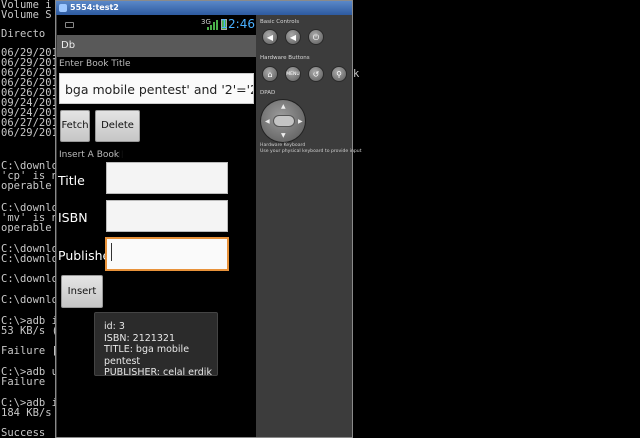 The image size is (640, 438). Describe the element at coordinates (285, 58) in the screenshot. I see `hardware-buttons-label: Hardware Buttons` at that location.